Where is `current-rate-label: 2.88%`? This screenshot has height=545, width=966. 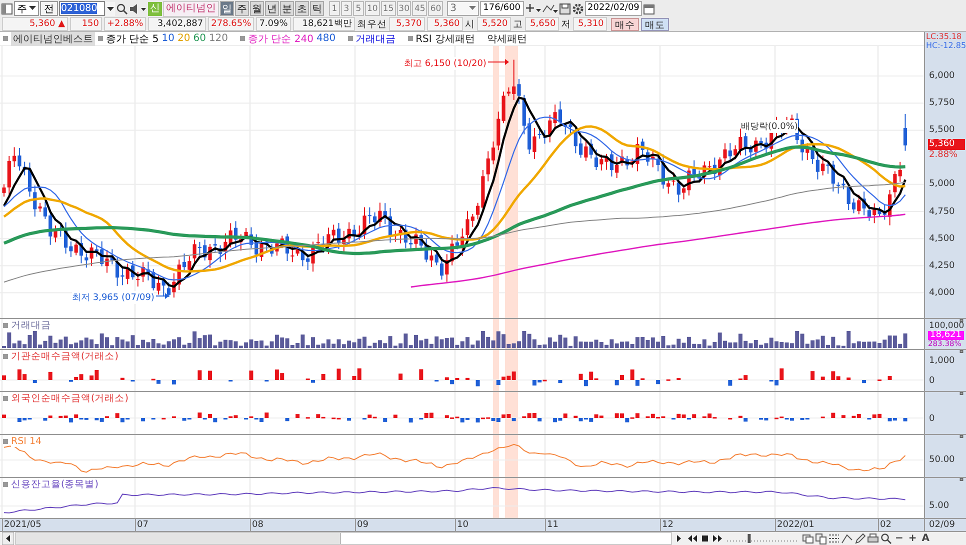 current-rate-label: 2.88% is located at coordinates (943, 155).